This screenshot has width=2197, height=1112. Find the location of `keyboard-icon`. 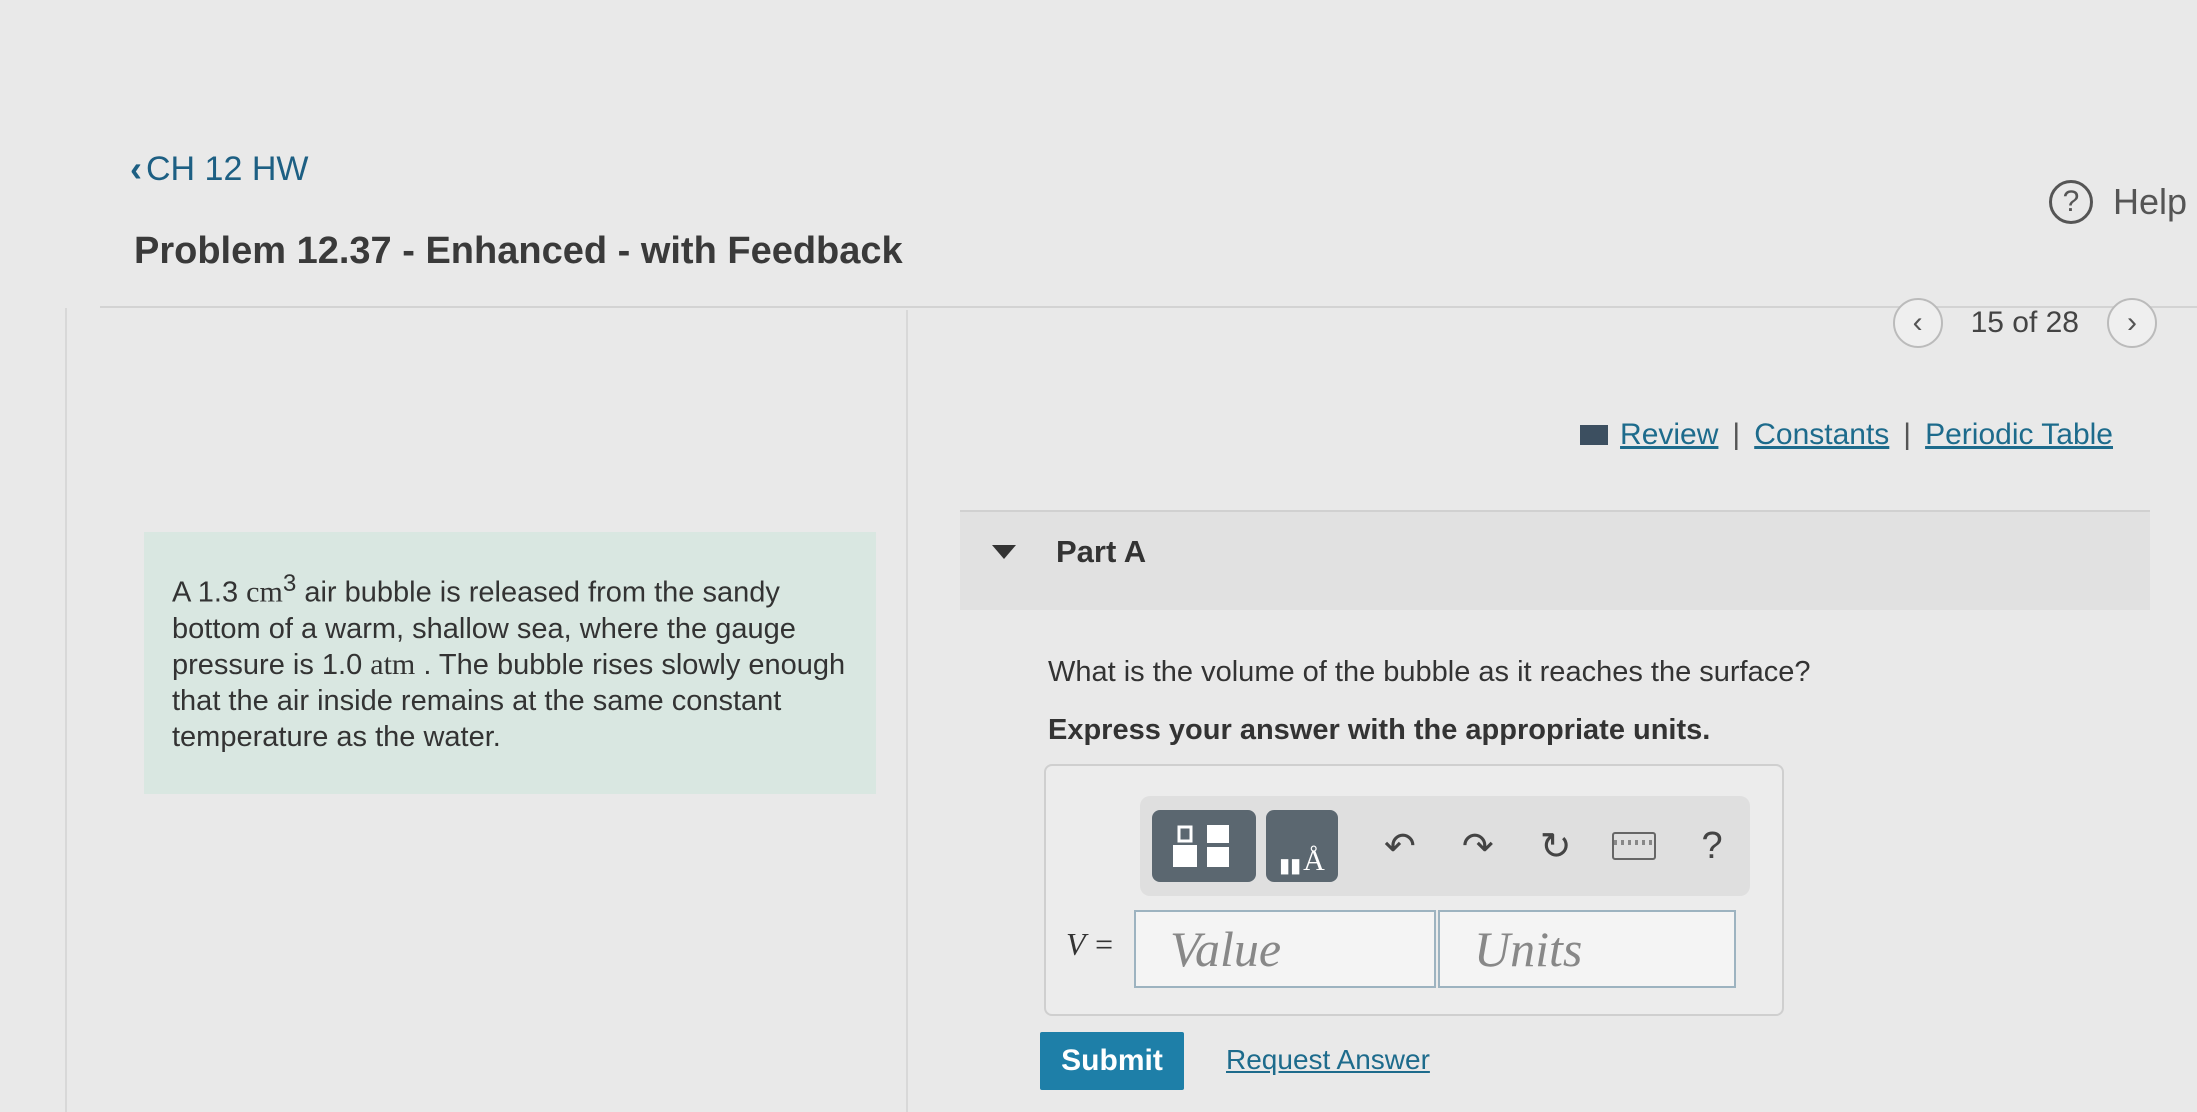

keyboard-icon is located at coordinates (1633, 846).